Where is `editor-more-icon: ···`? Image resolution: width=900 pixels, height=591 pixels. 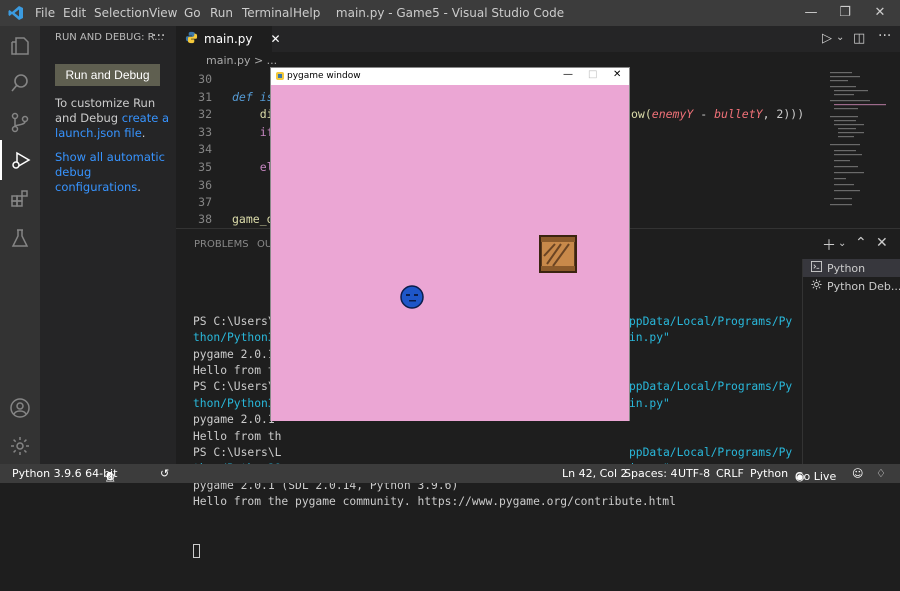 editor-more-icon: ··· is located at coordinates (884, 36).